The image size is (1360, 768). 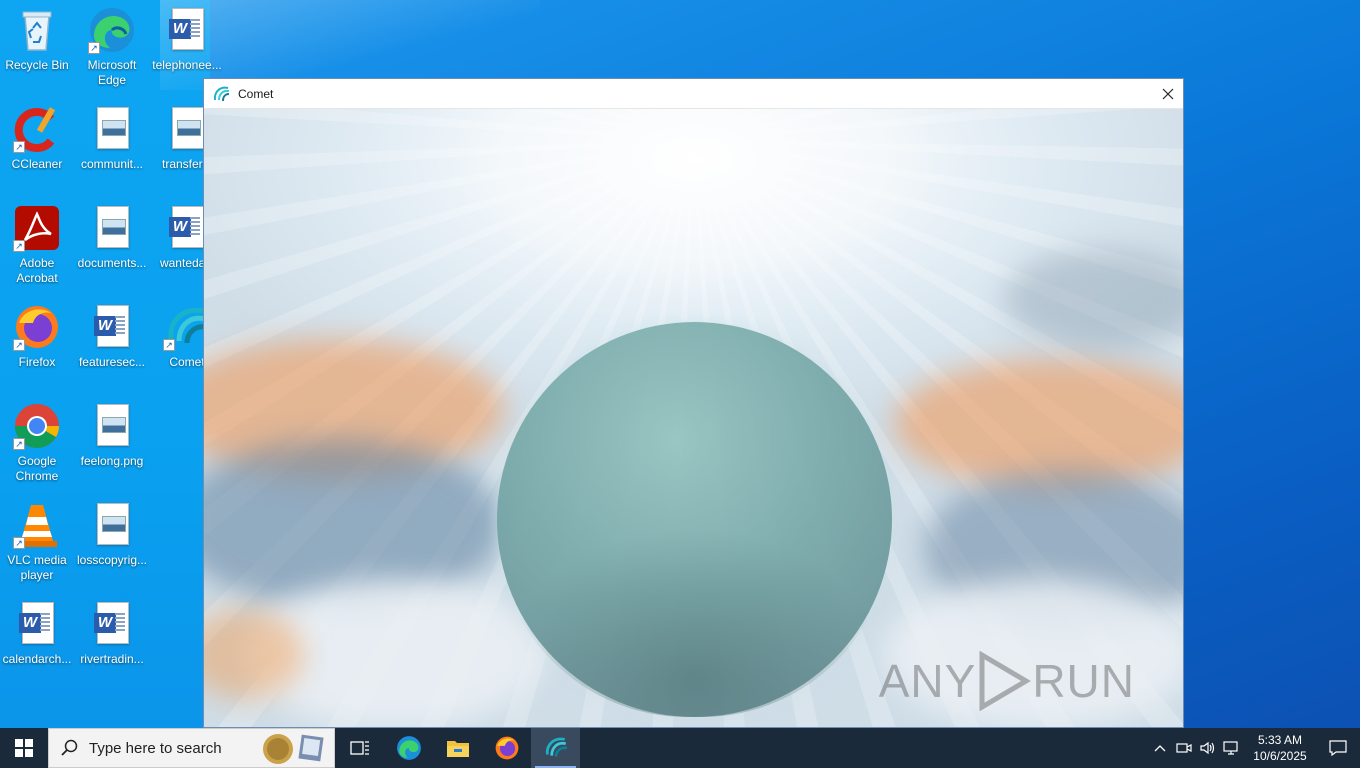 I want to click on system-tray: 5:33 AM 10/6/2025, so click(x=1254, y=748).